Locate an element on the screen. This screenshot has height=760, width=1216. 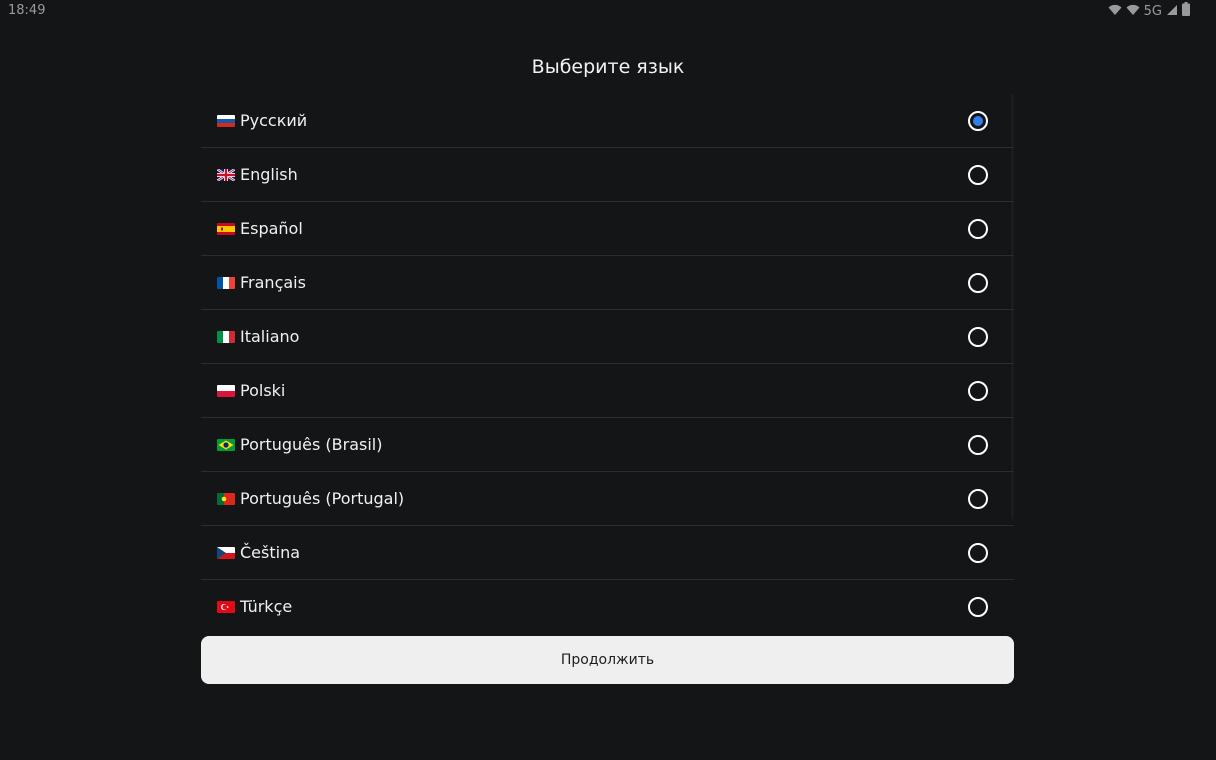
language-label: Italiano is located at coordinates (270, 336).